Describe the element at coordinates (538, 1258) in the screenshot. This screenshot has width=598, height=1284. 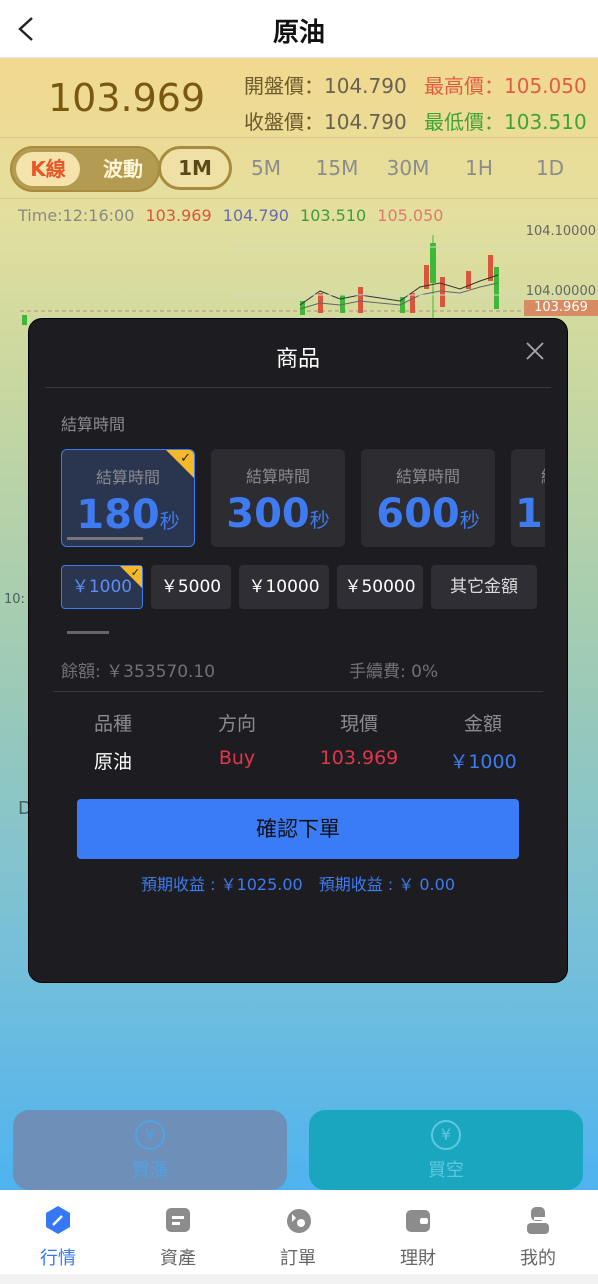
I see `tab-profile-label: 我的` at that location.